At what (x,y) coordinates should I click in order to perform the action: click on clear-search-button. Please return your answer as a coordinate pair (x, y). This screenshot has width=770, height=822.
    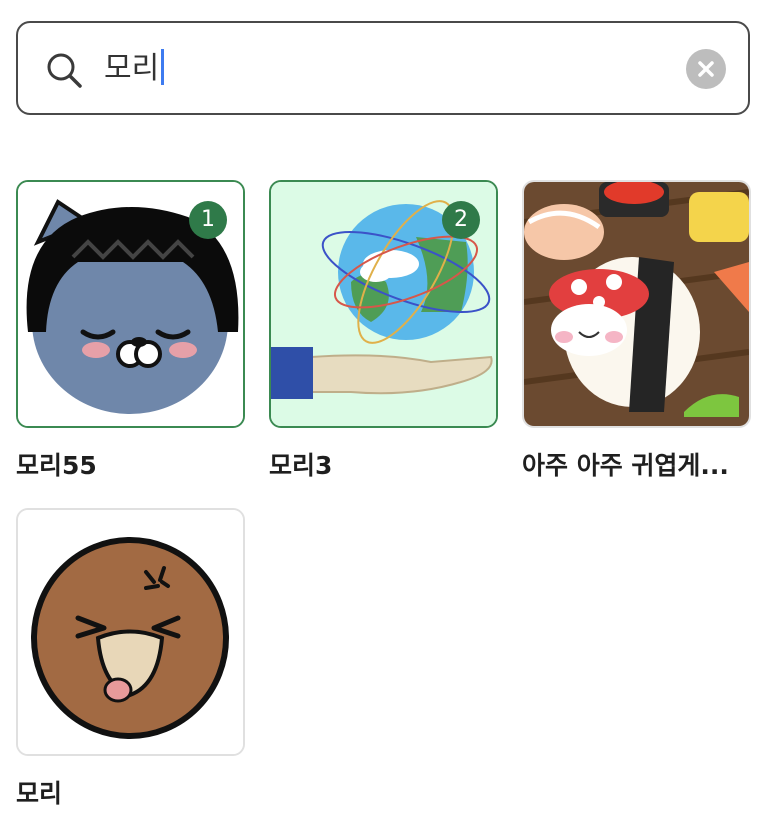
    Looking at the image, I should click on (706, 69).